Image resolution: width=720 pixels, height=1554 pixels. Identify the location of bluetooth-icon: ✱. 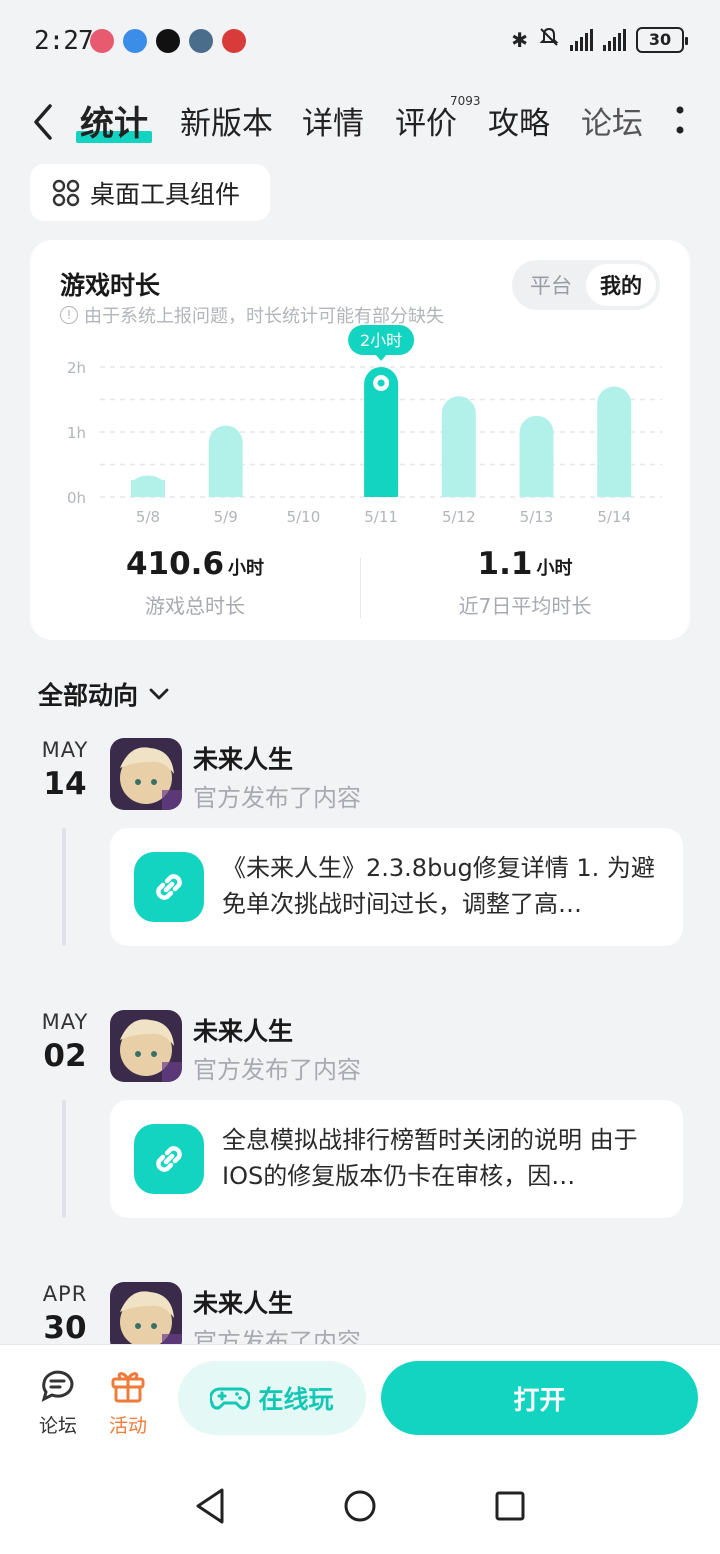
(519, 39).